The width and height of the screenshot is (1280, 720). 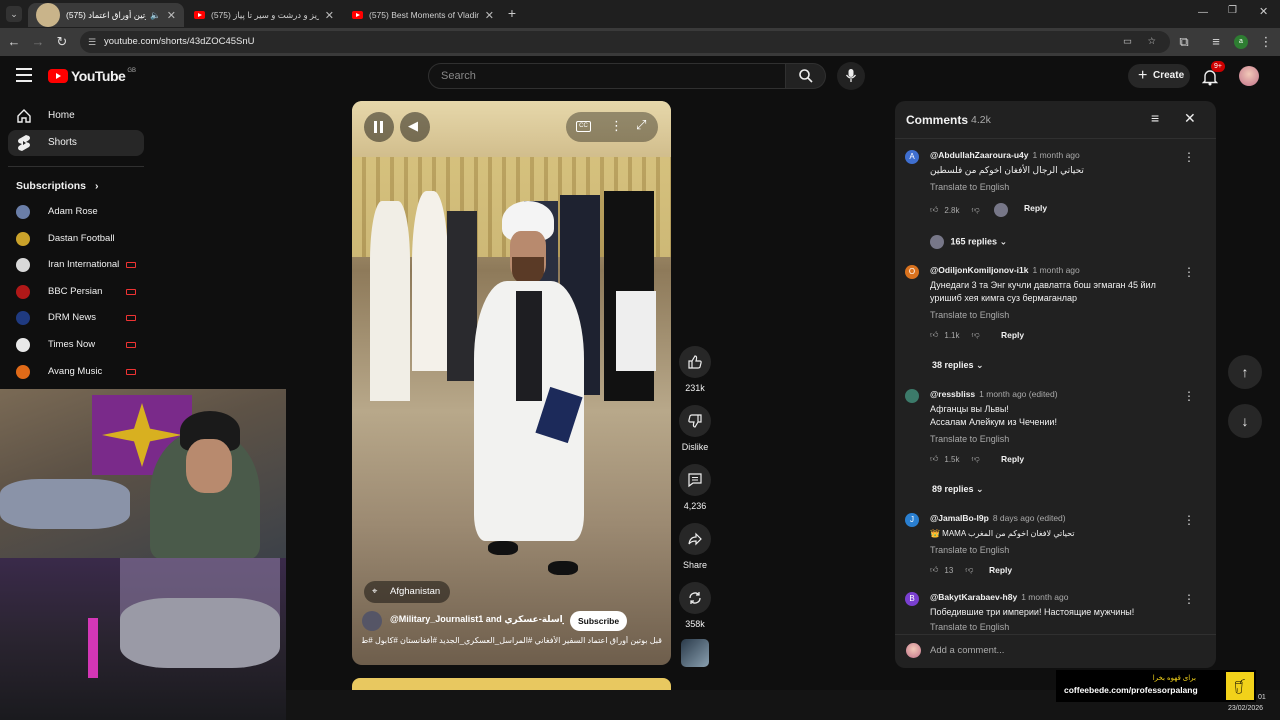 What do you see at coordinates (24, 75) in the screenshot?
I see `hamburger-menu-icon` at bounding box center [24, 75].